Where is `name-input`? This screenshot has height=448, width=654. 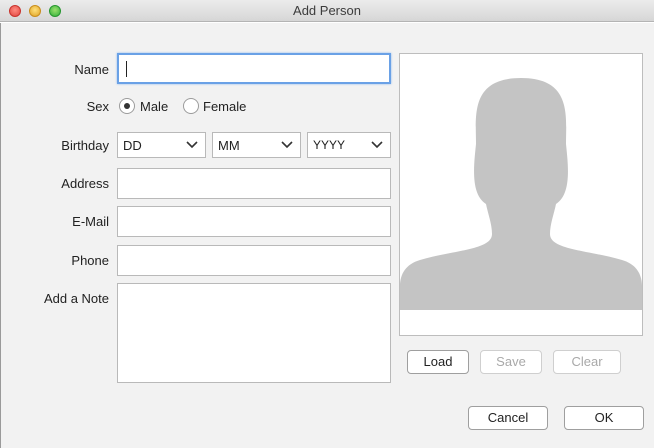
name-input is located at coordinates (254, 68).